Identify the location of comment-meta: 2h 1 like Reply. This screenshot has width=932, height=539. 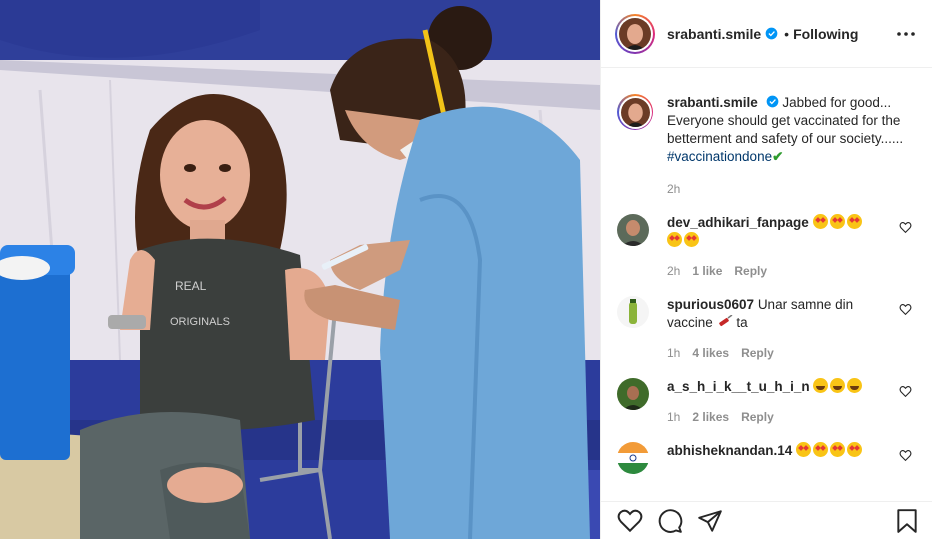
(773, 271).